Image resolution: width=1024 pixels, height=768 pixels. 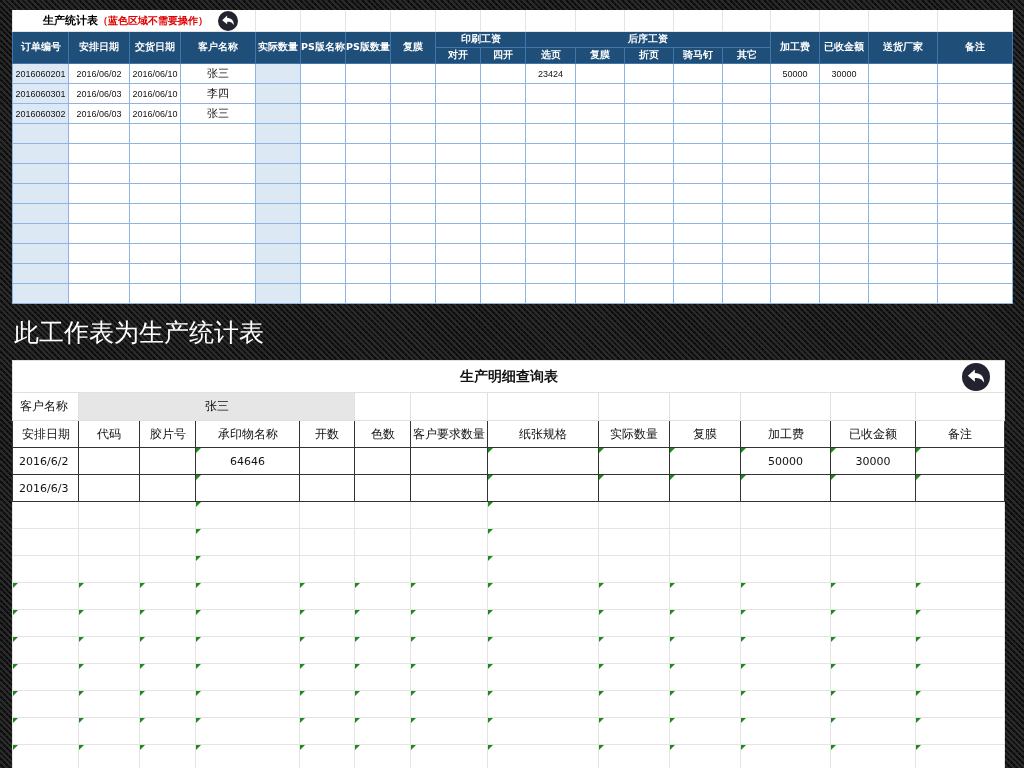 I want to click on column-header: 订单编号, so click(x=40, y=47).